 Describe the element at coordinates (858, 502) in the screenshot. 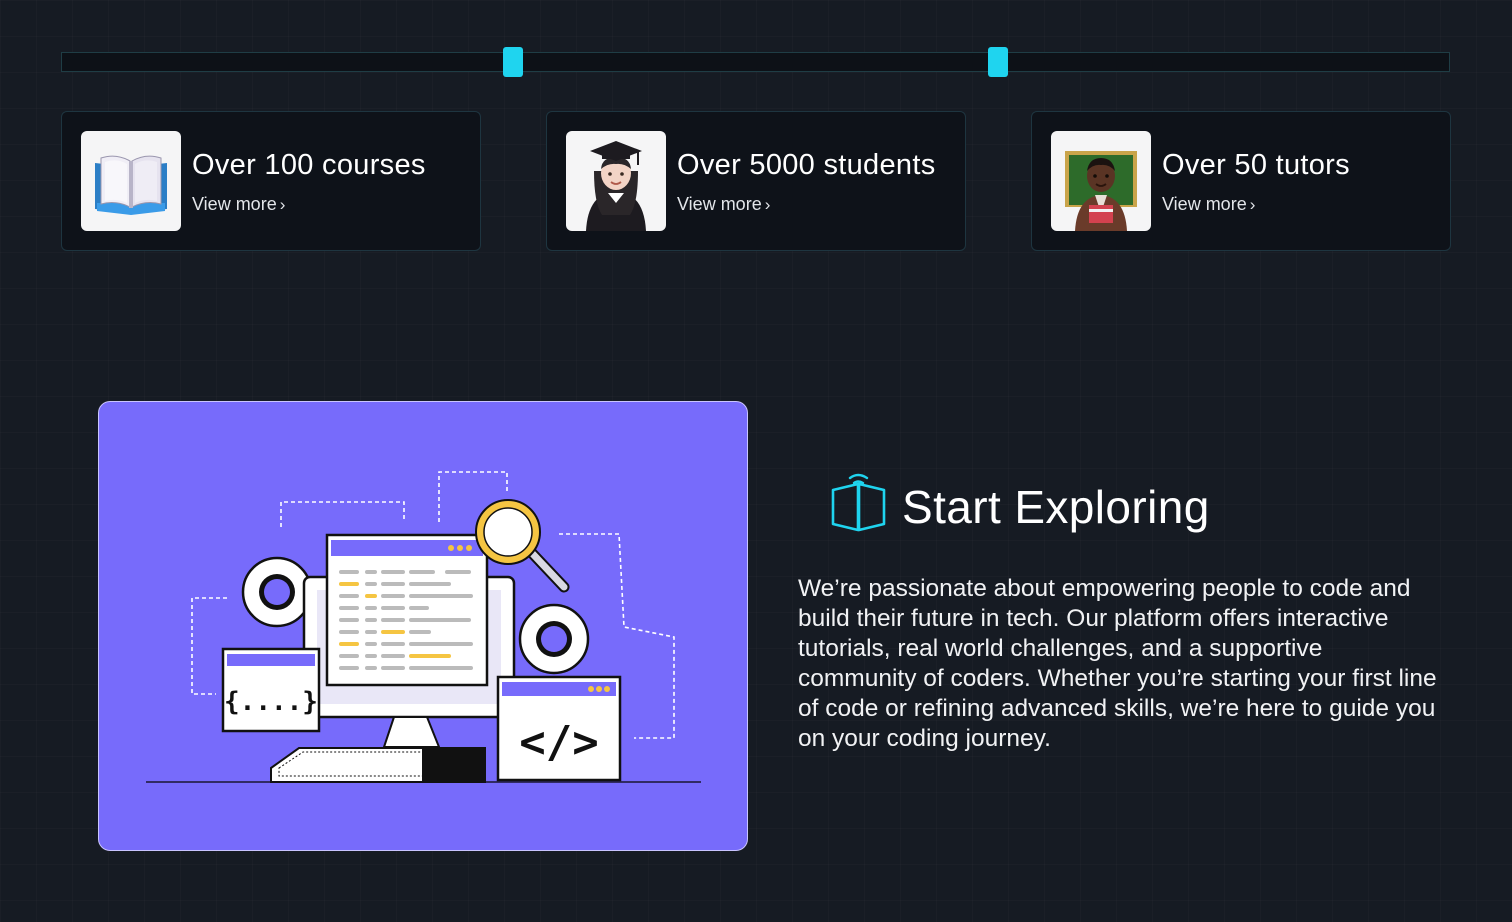

I see `book-wifi-icon` at that location.